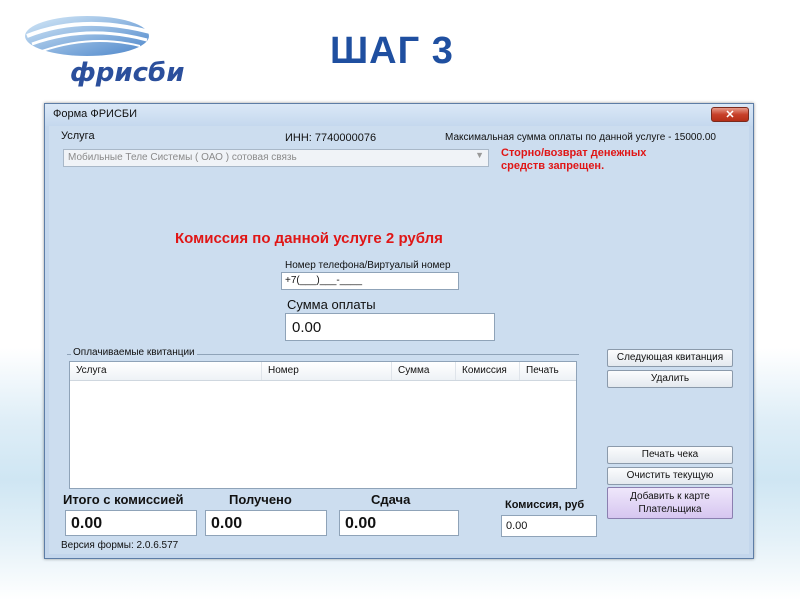  I want to click on next-receipt-button: Следующая квитанция, so click(670, 358).